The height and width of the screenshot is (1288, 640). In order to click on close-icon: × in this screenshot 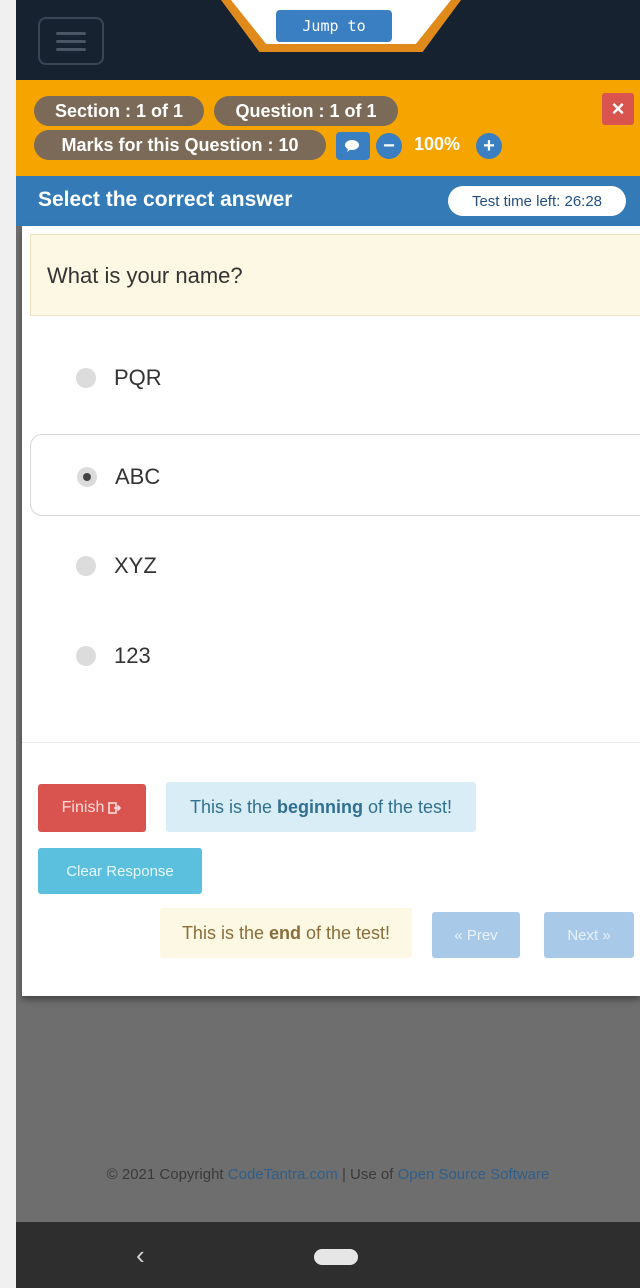, I will do `click(618, 109)`.